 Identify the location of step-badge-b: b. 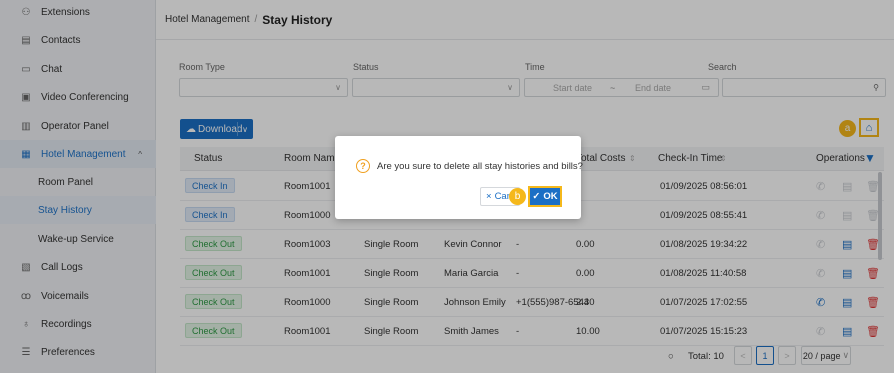
(517, 196).